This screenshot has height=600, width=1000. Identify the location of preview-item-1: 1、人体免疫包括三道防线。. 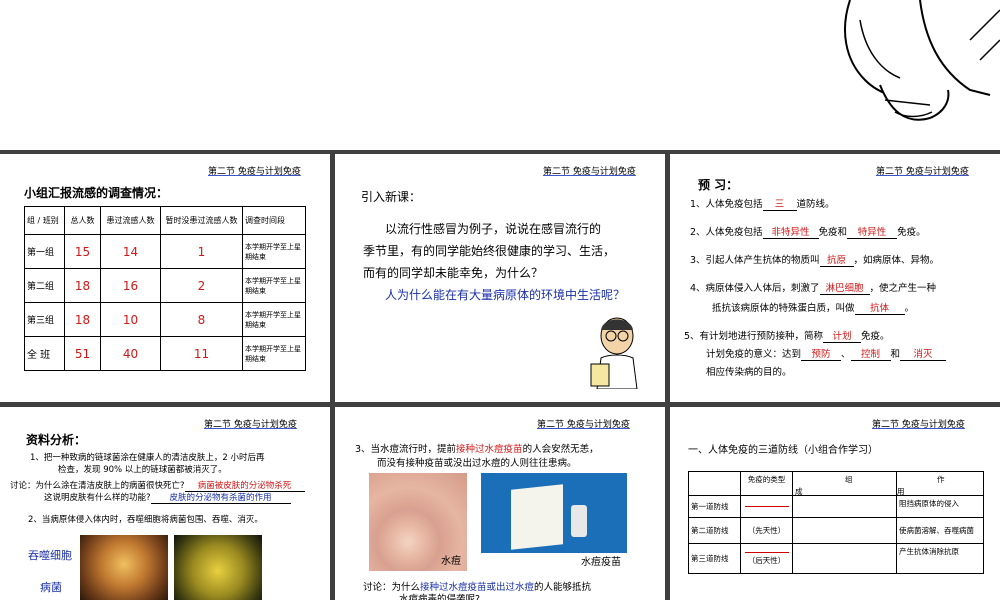
(762, 203).